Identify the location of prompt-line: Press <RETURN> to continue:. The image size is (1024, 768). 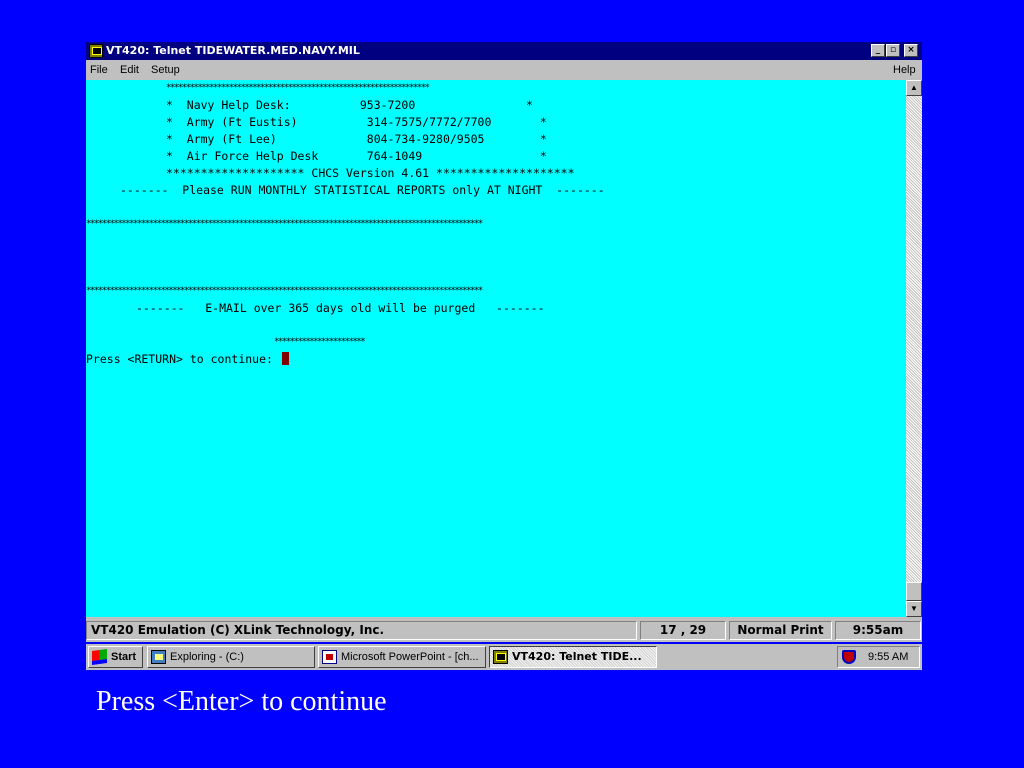
(187, 359).